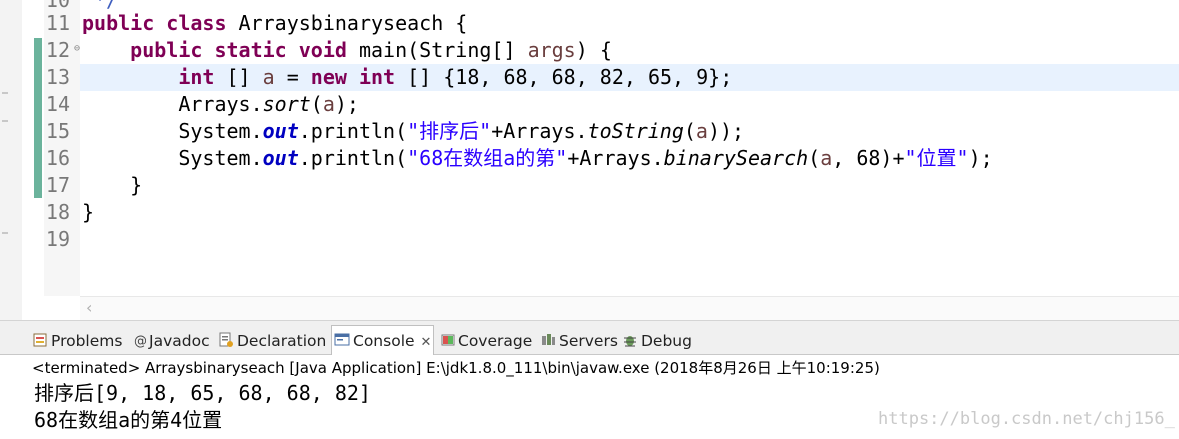 This screenshot has width=1179, height=439. Describe the element at coordinates (448, 339) in the screenshot. I see `coverage-icon` at that location.